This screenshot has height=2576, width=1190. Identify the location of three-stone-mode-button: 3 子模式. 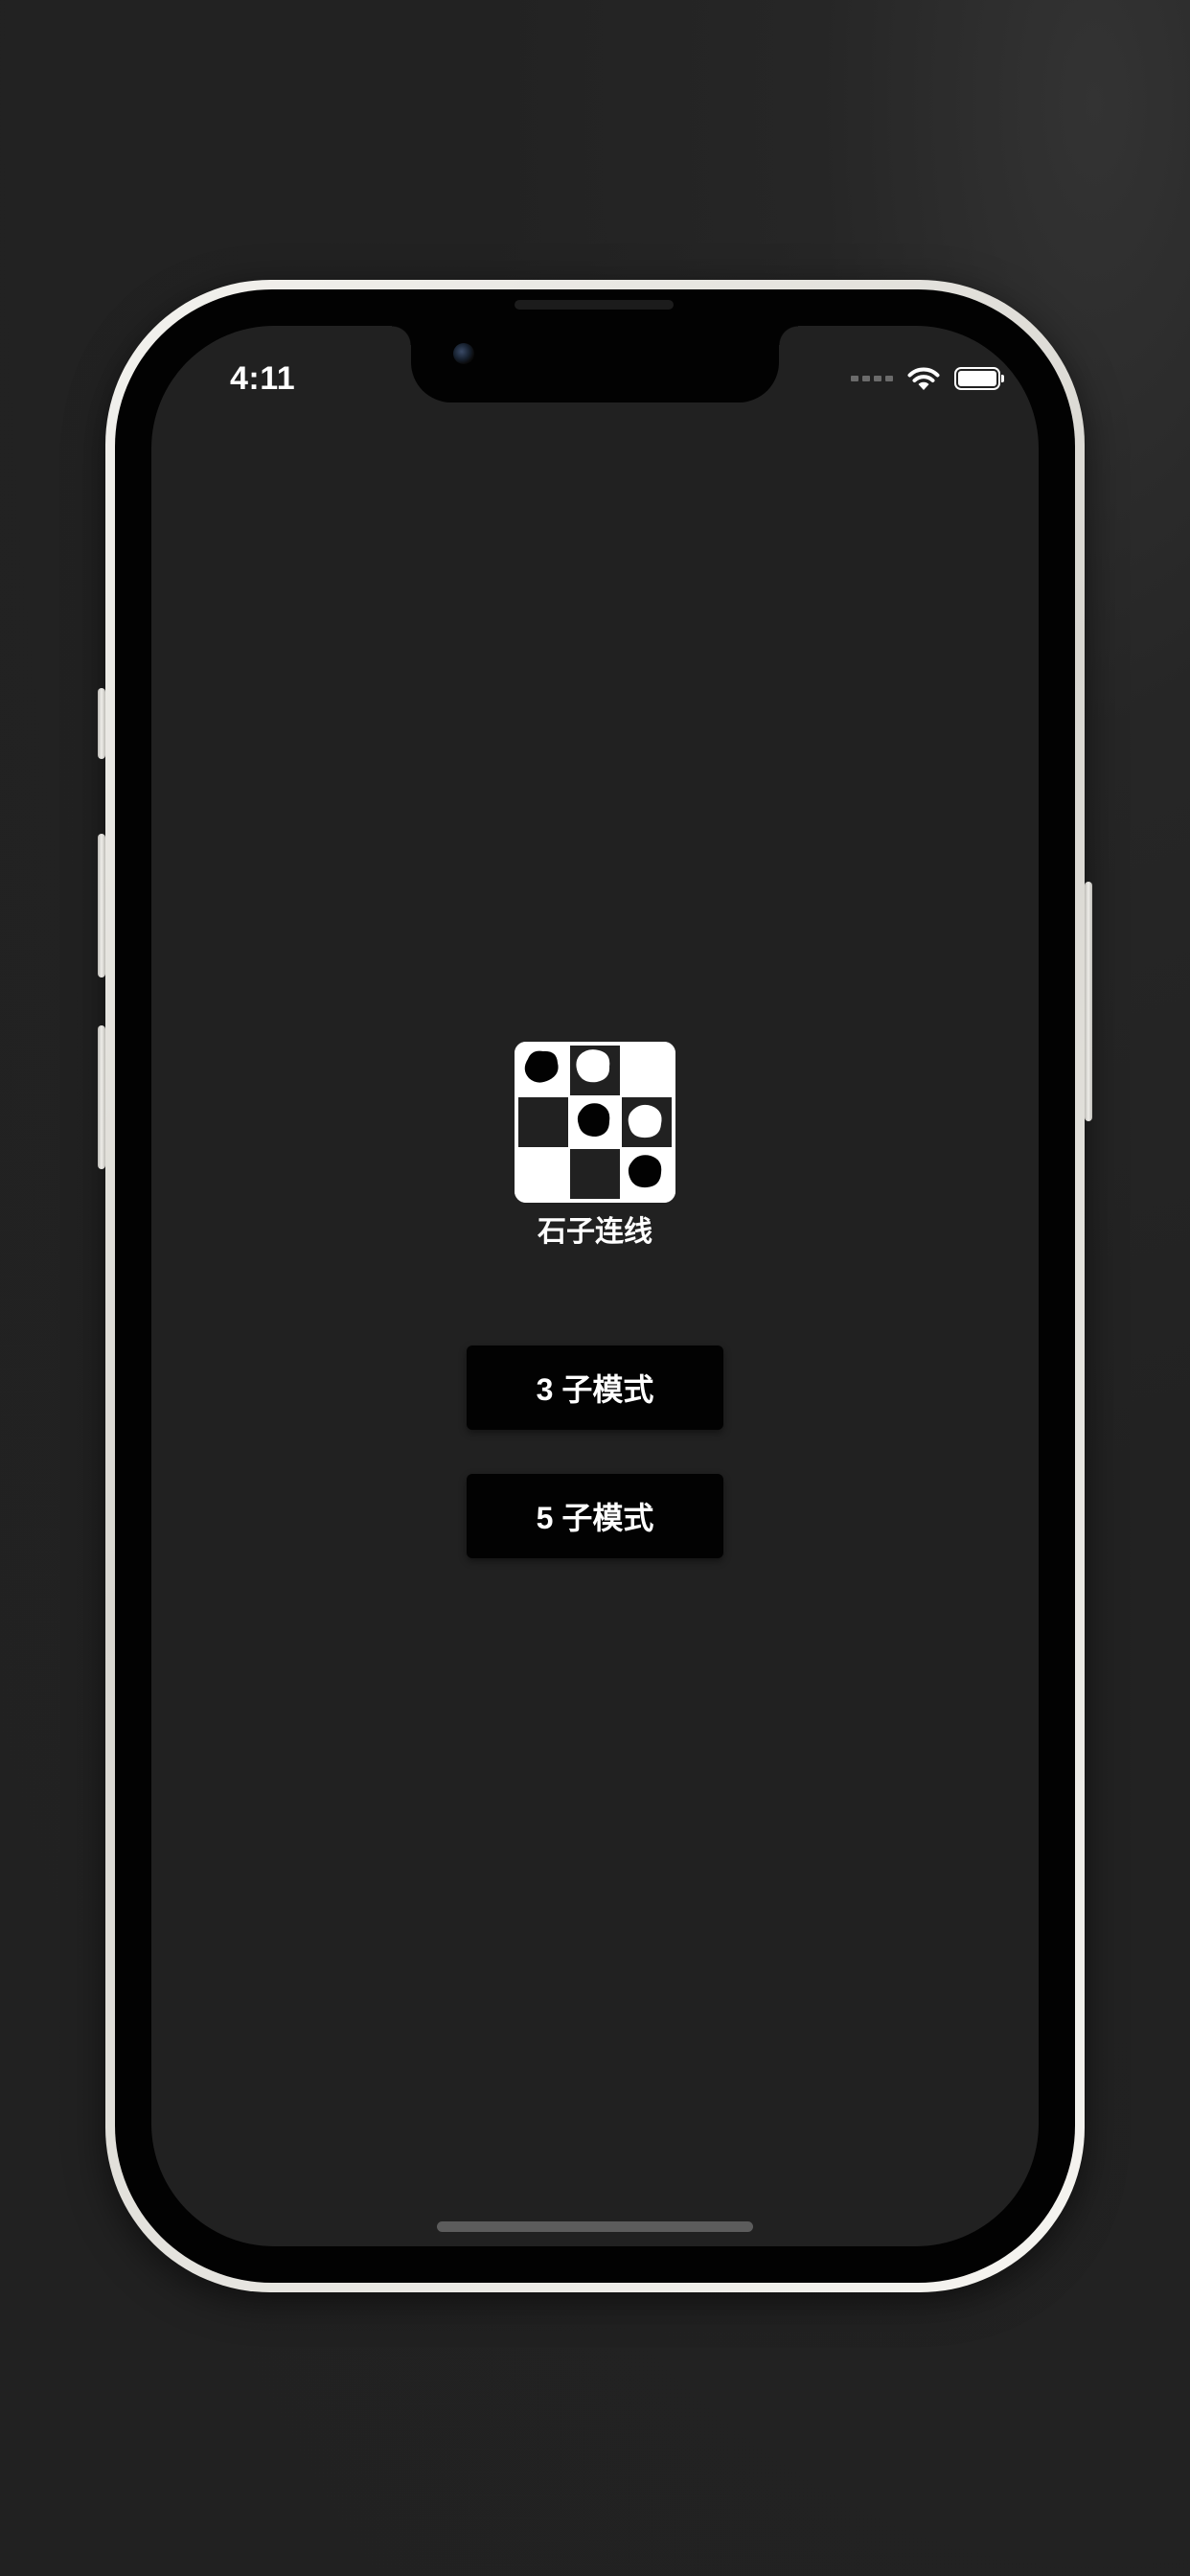
(595, 1388).